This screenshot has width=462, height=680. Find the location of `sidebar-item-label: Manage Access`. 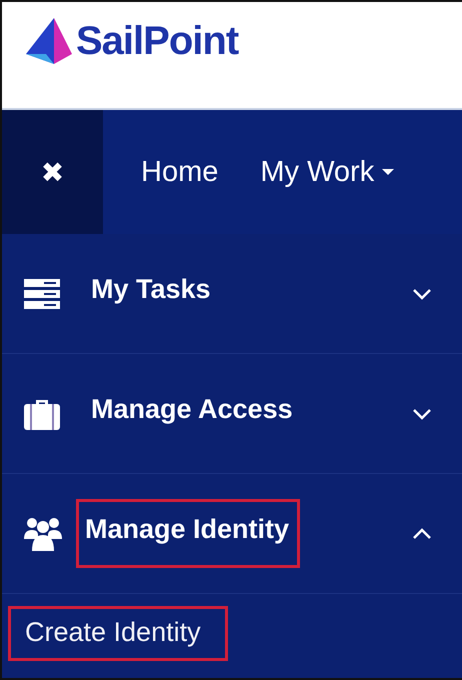

sidebar-item-label: Manage Access is located at coordinates (192, 409).